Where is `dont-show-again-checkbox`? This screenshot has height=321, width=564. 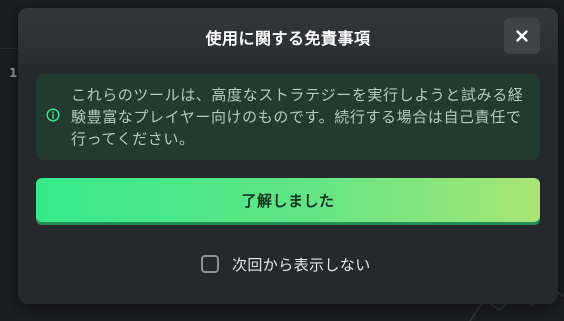
dont-show-again-checkbox is located at coordinates (210, 264).